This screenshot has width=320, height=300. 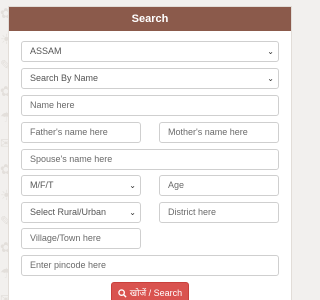 I want to click on search-icon, so click(x=122, y=293).